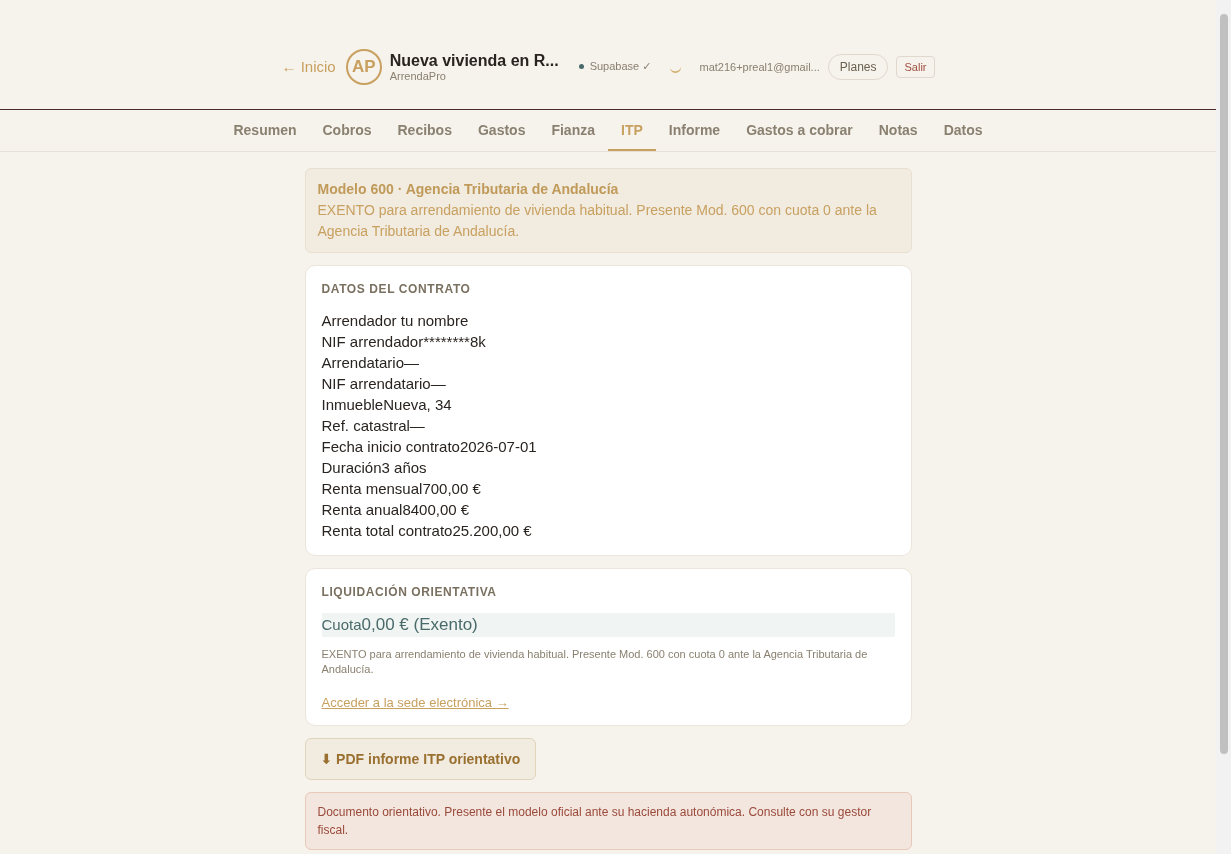  I want to click on contract-field: Arrendador tu nombre, so click(608, 320).